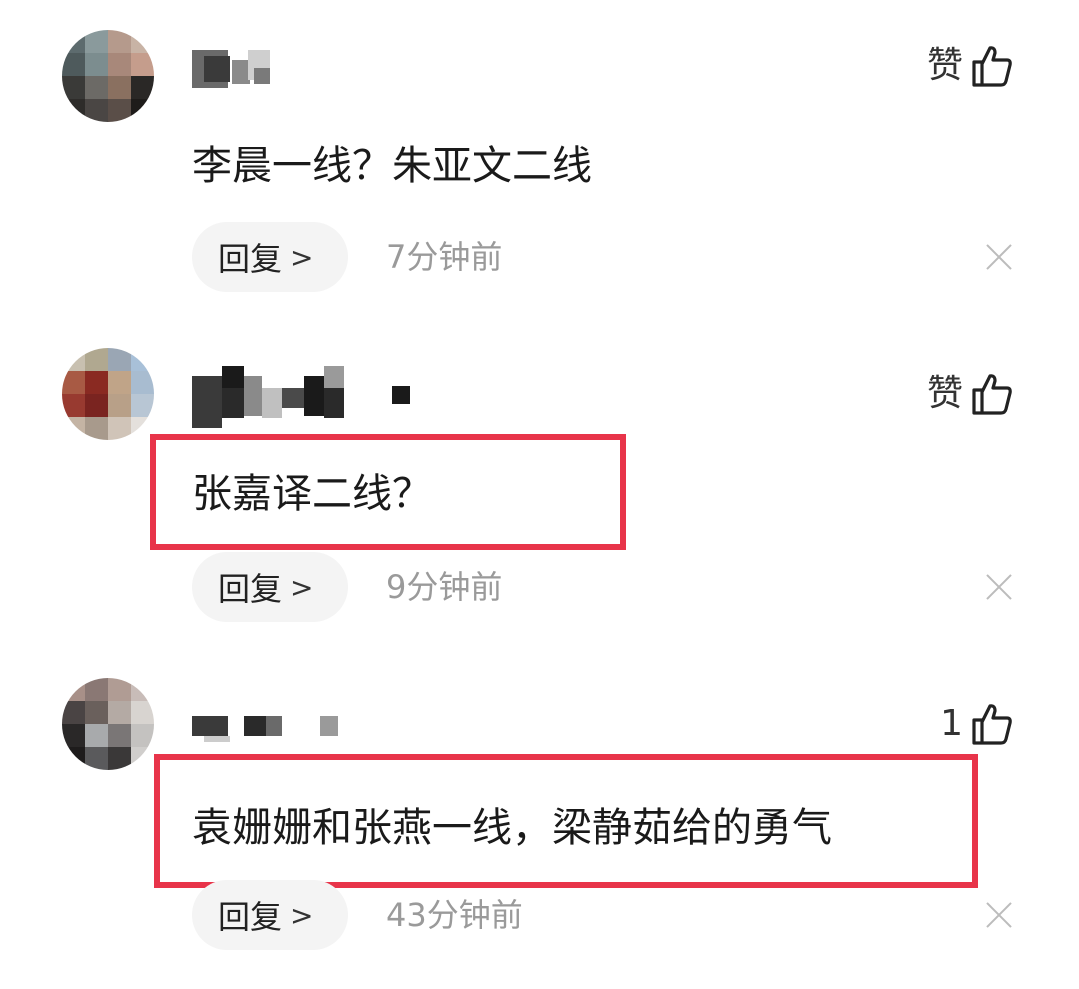 The image size is (1079, 989). I want to click on like-count: 1, so click(951, 723).